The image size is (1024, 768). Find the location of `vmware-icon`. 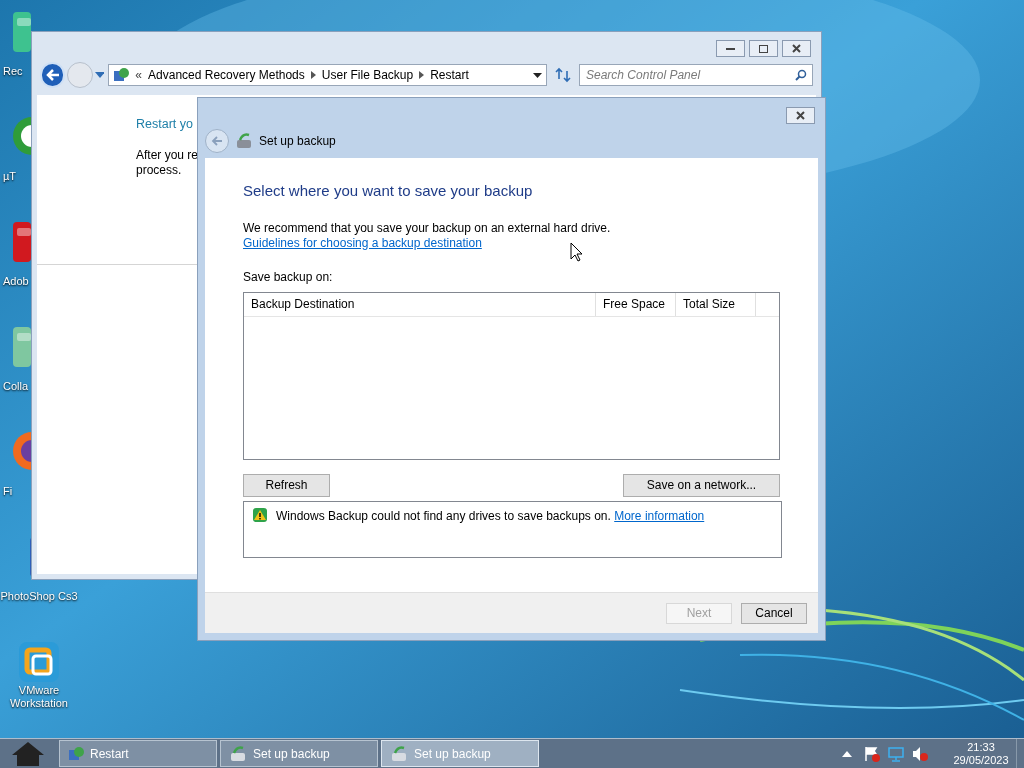

vmware-icon is located at coordinates (39, 662).